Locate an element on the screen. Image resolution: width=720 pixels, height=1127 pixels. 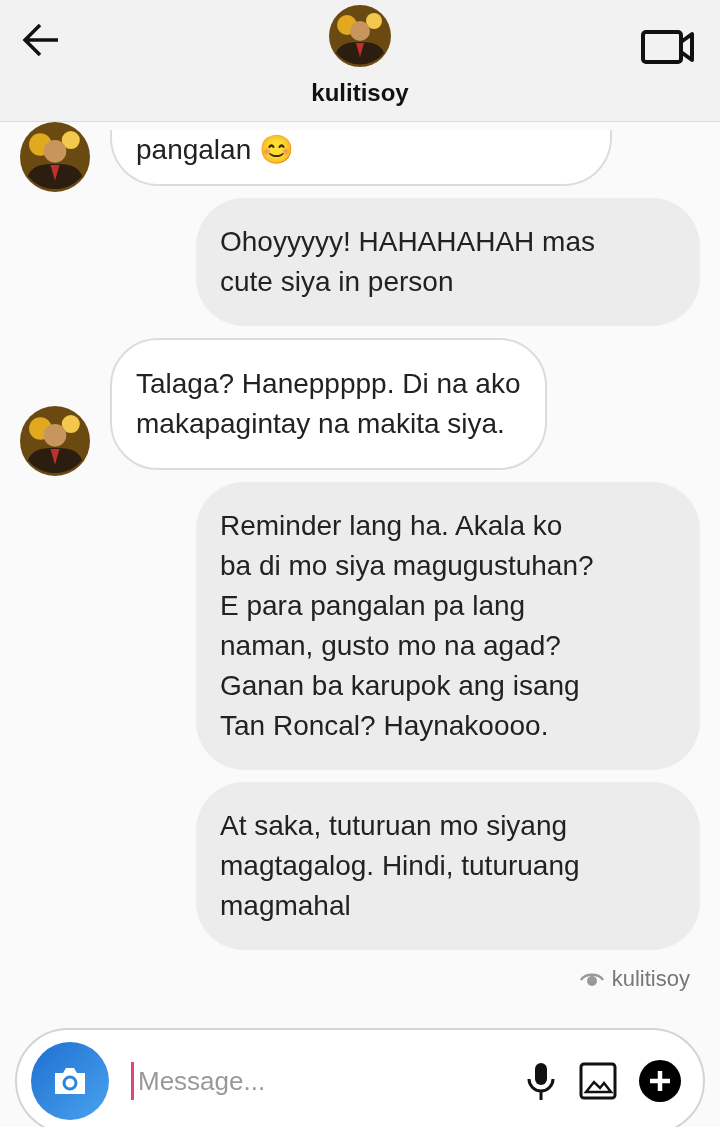
microphone-icon is located at coordinates (541, 1081).